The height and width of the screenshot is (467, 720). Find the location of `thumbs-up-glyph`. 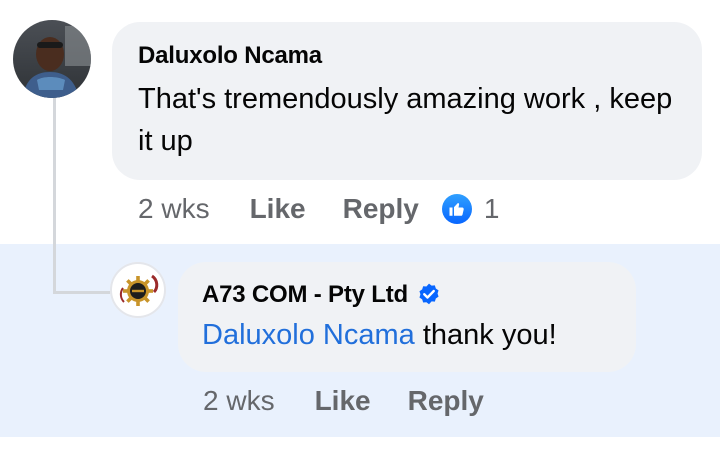

thumbs-up-glyph is located at coordinates (456, 209).